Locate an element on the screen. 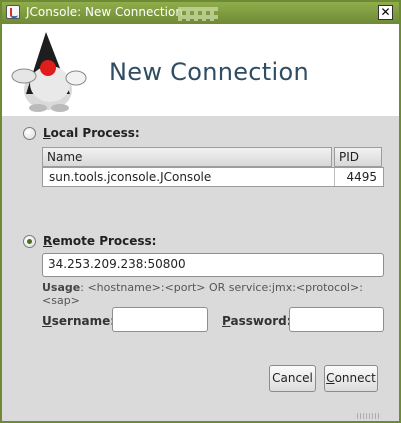  process-table-header: Name PID is located at coordinates (213, 157).